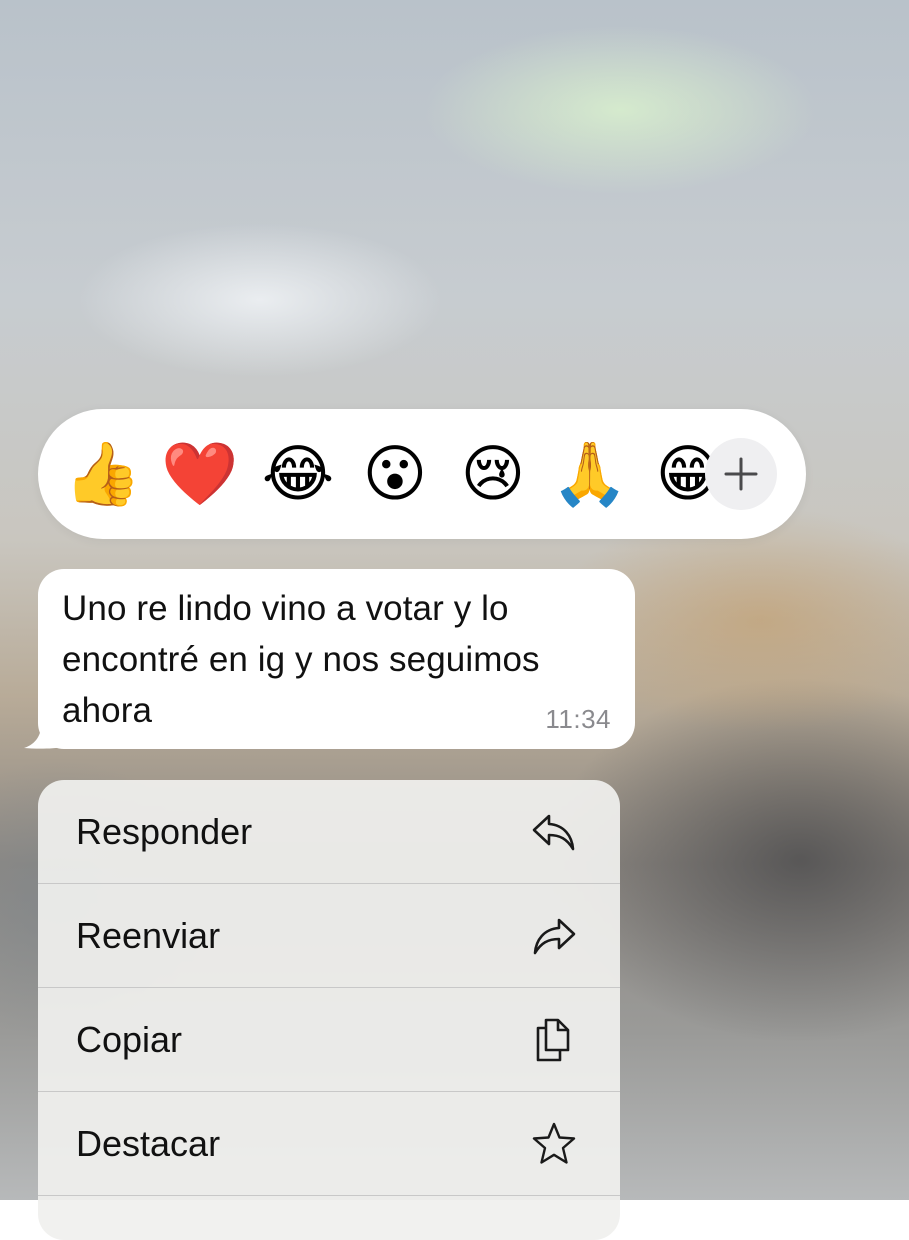 This screenshot has width=909, height=1240. I want to click on laughing-reaction: 😂, so click(298, 474).